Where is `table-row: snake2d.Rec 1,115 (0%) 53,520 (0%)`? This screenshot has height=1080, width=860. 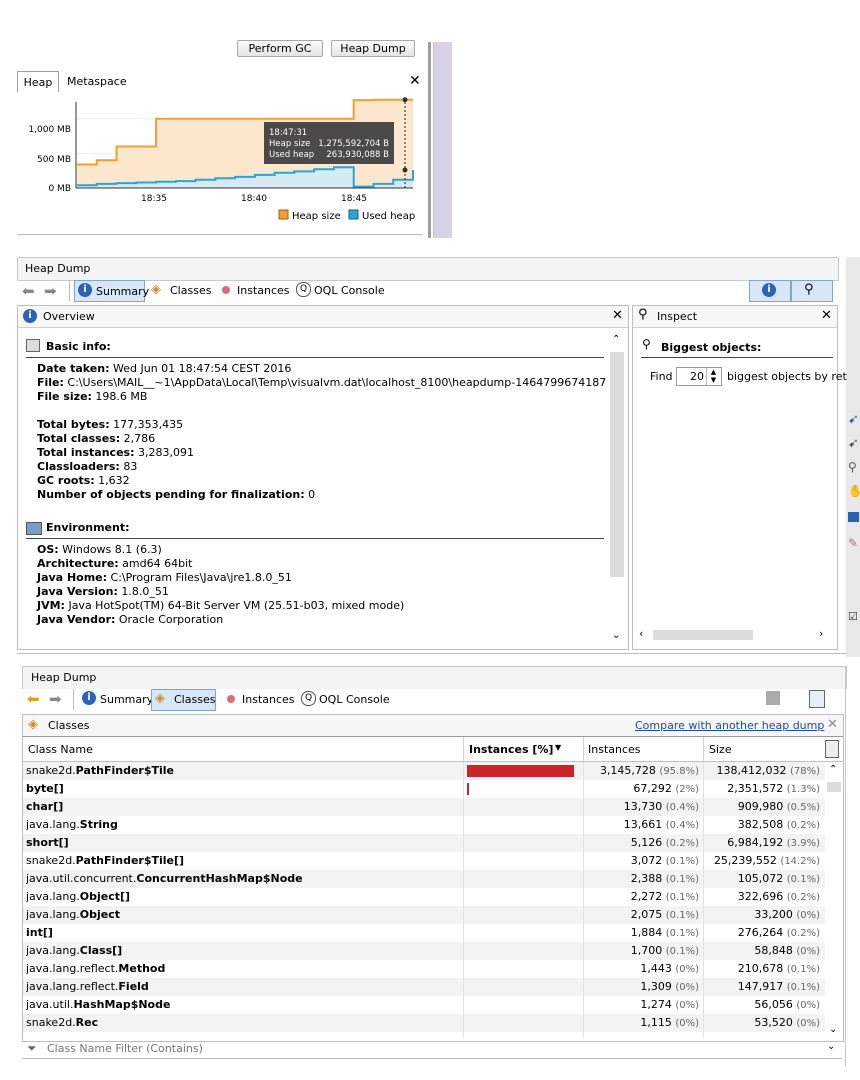
table-row: snake2d.Rec 1,115 (0%) 53,520 (0%) is located at coordinates (424, 1023).